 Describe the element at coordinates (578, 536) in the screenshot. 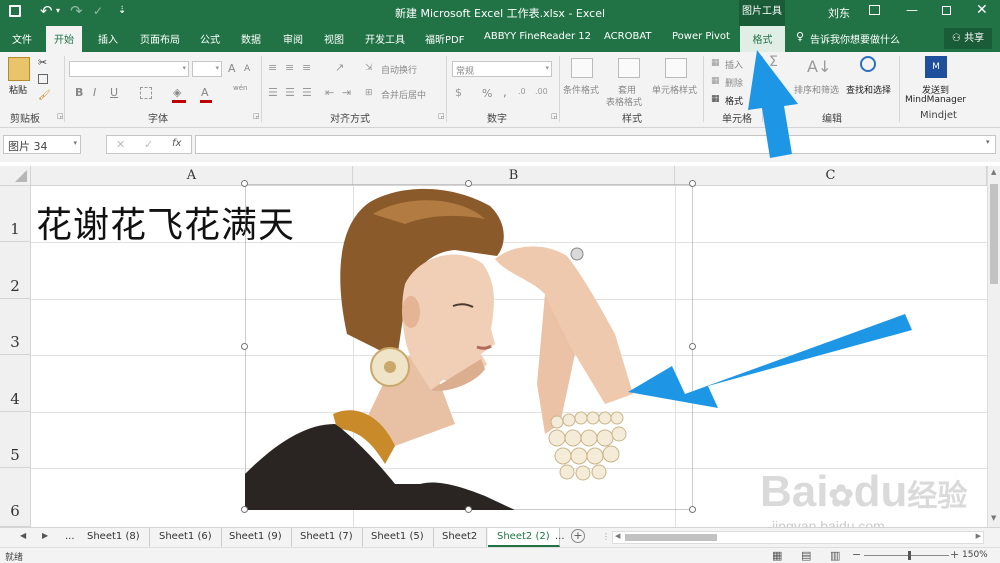

I see `new-sheet-button: +` at that location.